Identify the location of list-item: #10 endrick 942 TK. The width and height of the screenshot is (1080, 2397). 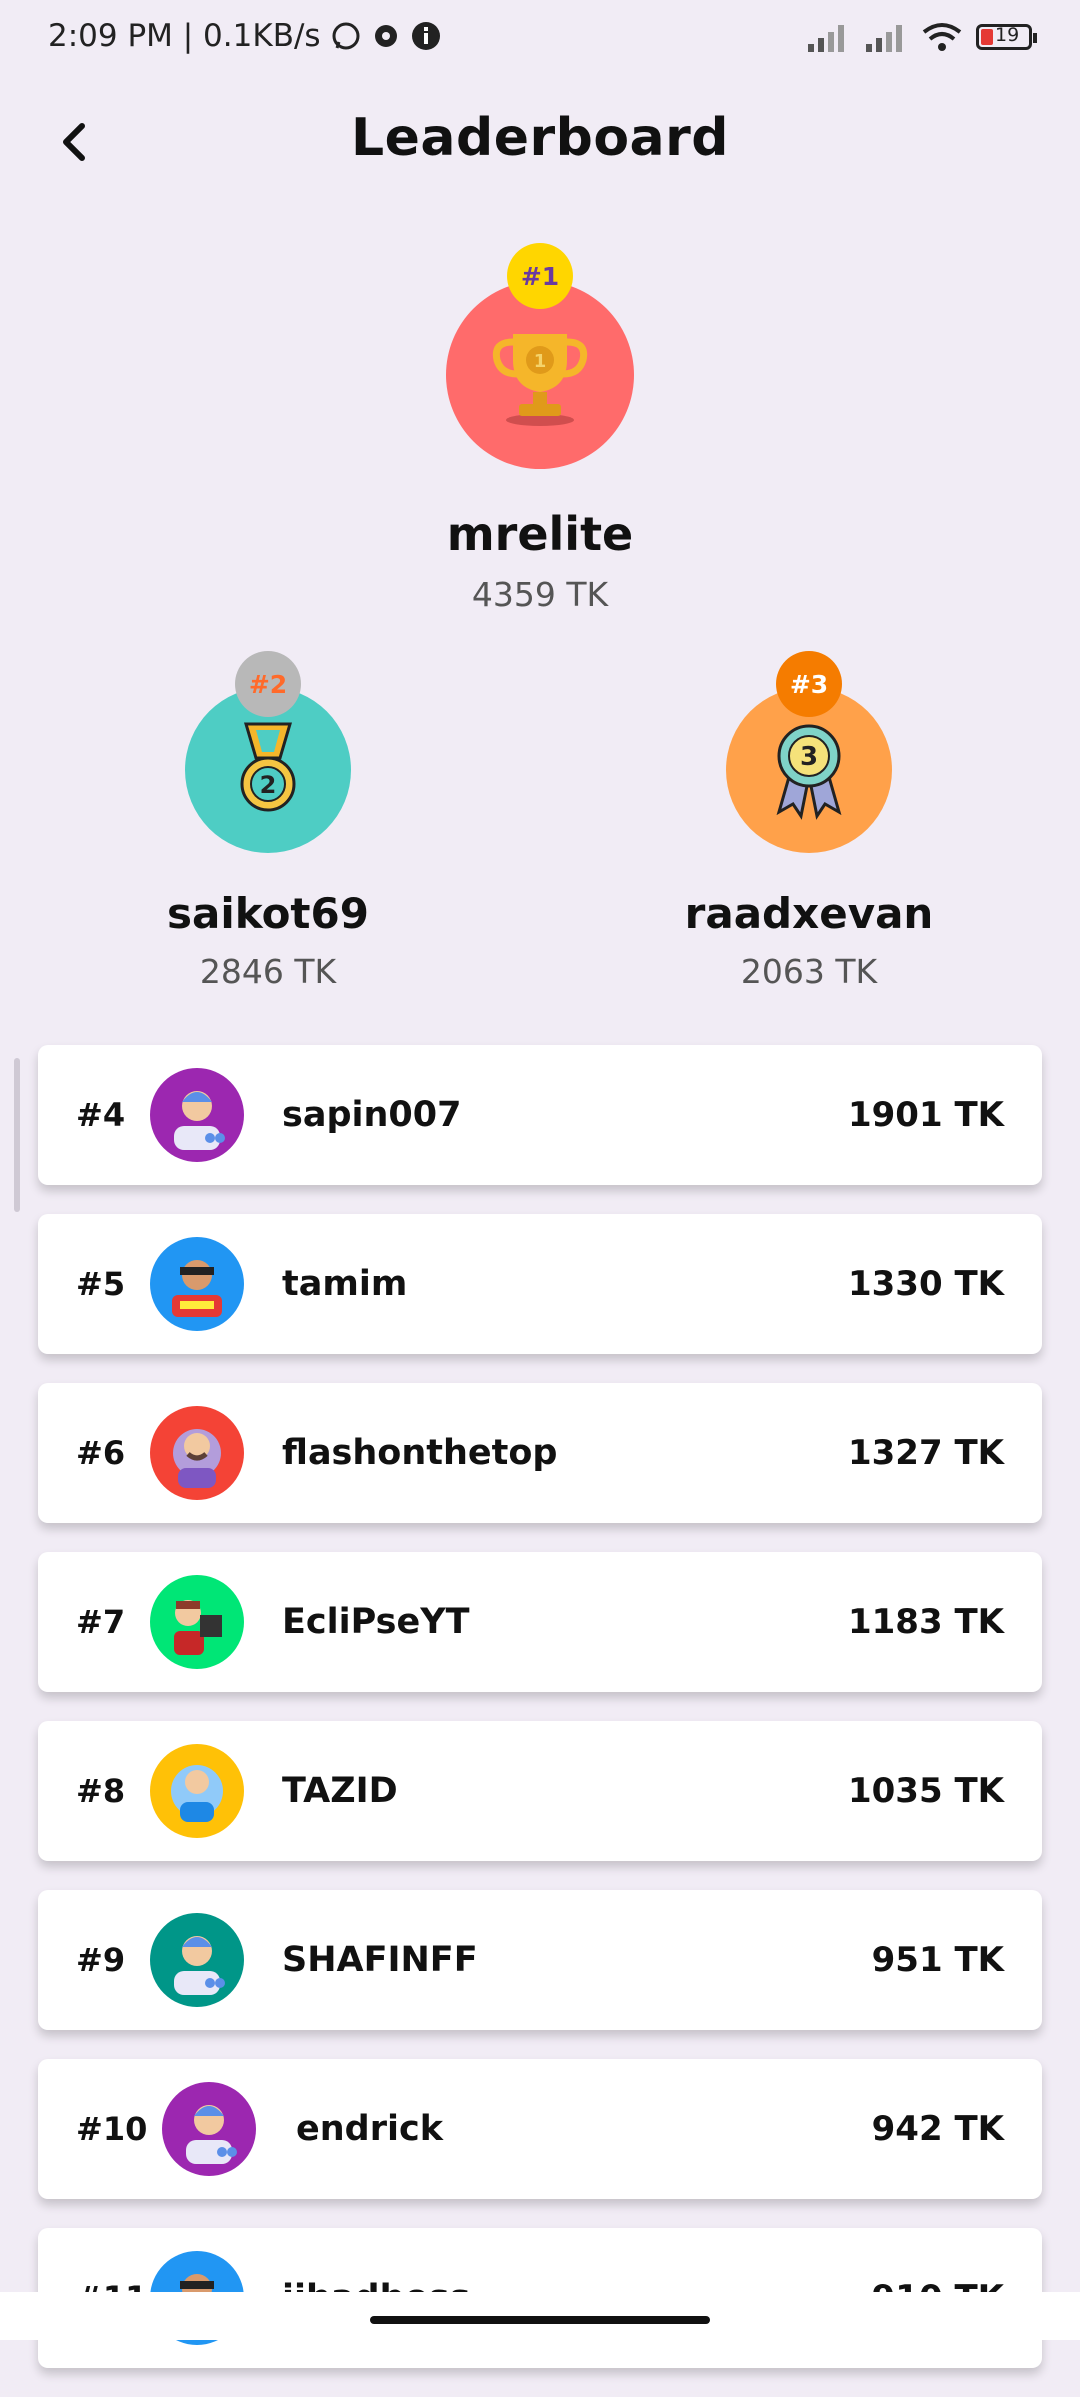
(540, 2129).